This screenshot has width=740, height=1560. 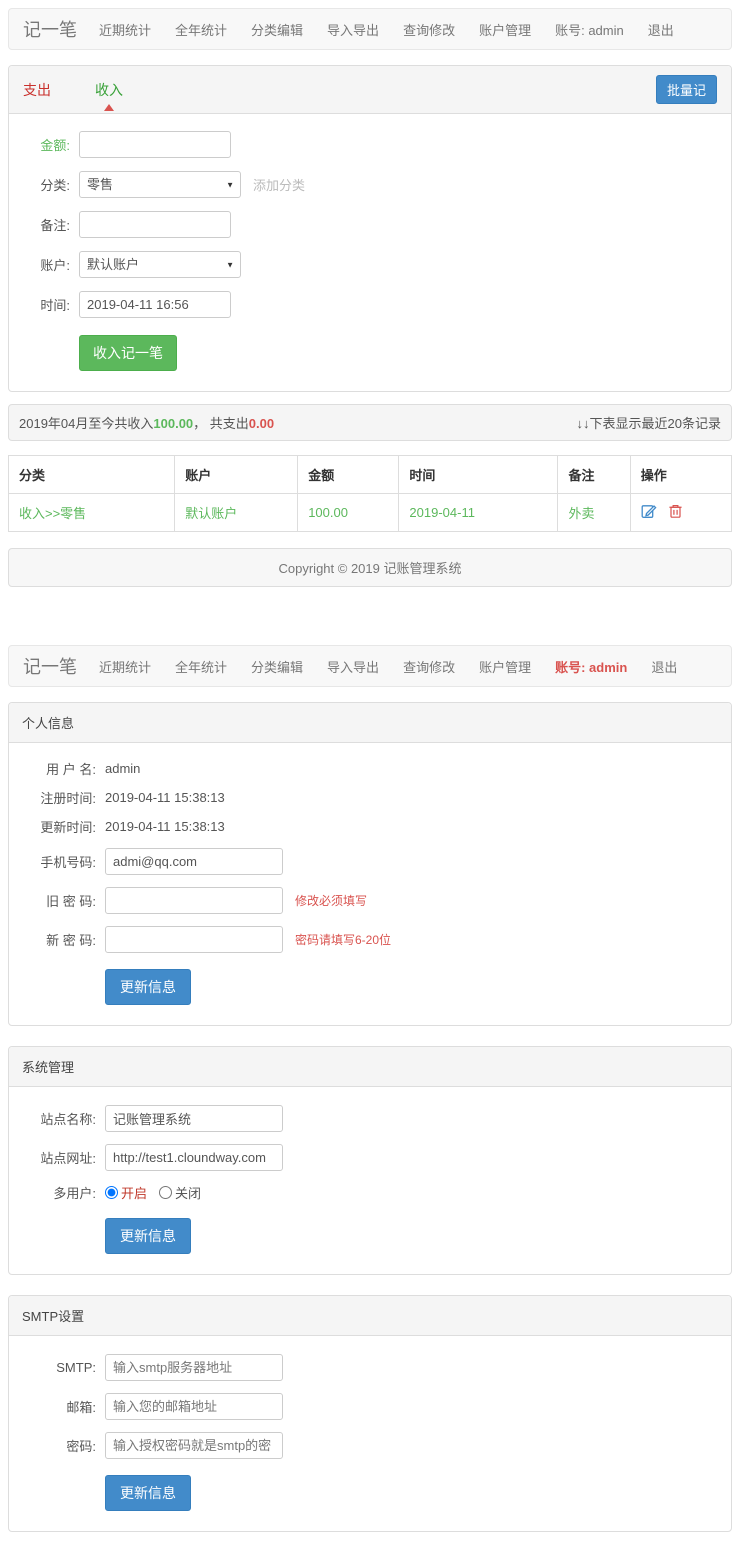 I want to click on old-password-label: 旧 密 码:, so click(x=71, y=901).